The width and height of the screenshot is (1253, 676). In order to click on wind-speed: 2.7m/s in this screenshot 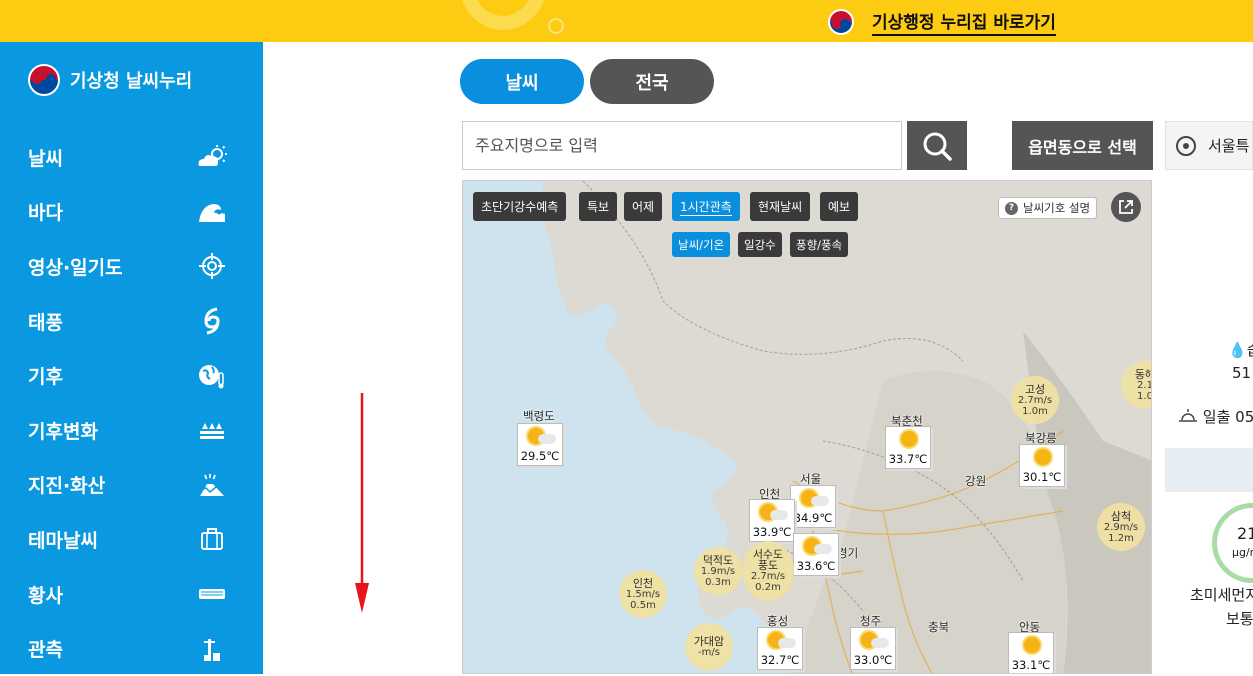, I will do `click(1035, 400)`.